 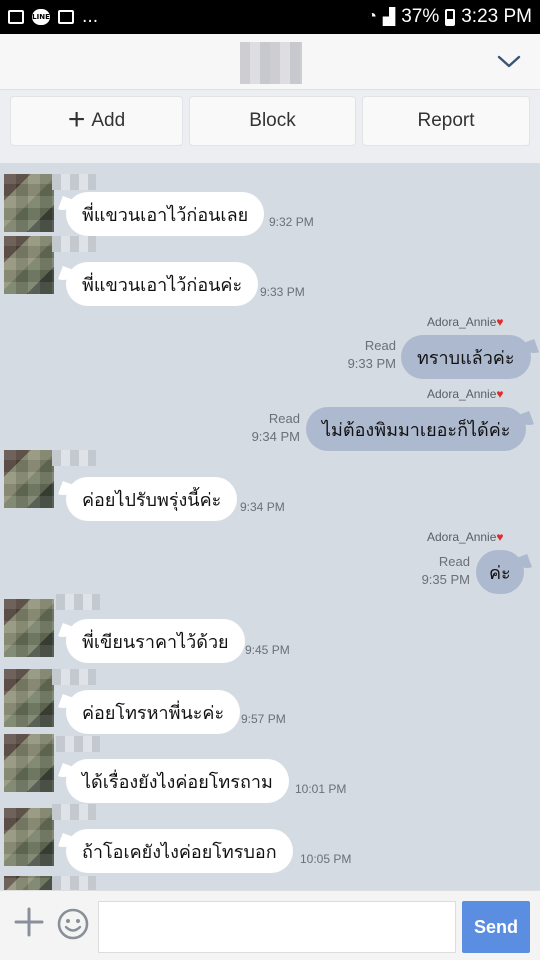 What do you see at coordinates (270, 17) in the screenshot?
I see `status-bar: LINE ... ◔ ▟ 37% 3:23 PM` at bounding box center [270, 17].